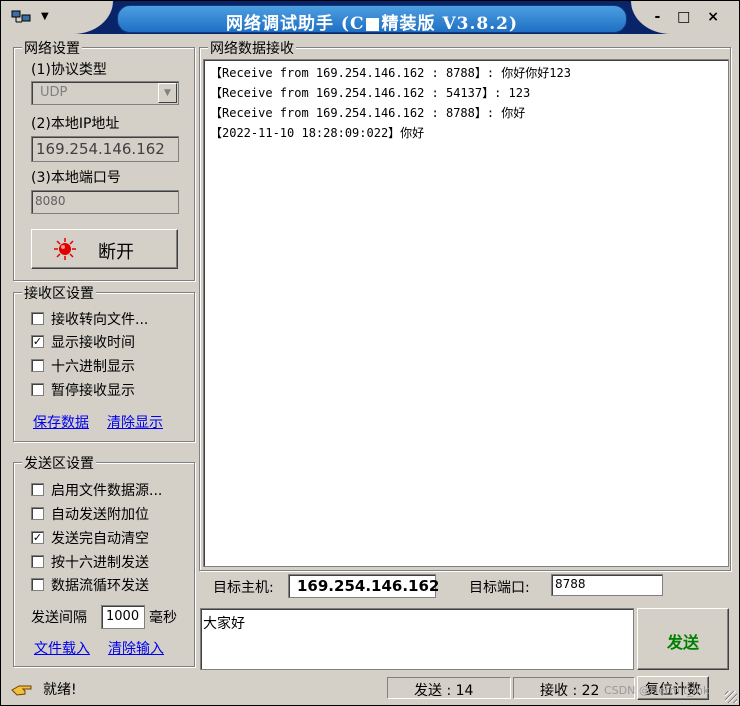  Describe the element at coordinates (105, 93) in the screenshot. I see `protocol-select: UDP ▼` at that location.